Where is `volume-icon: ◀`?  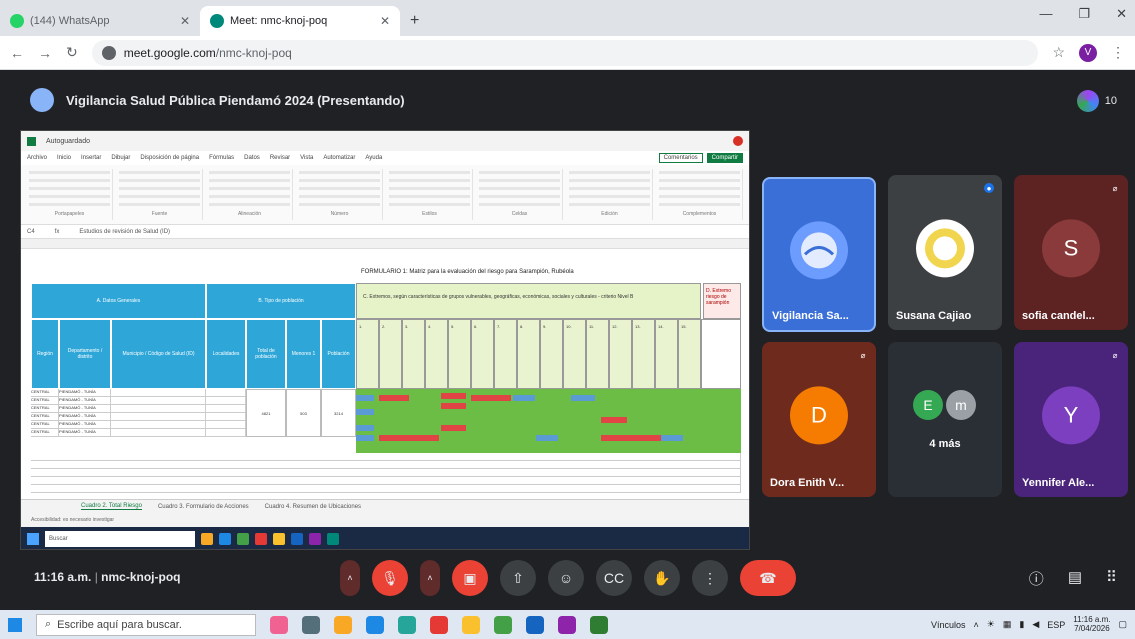 volume-icon: ◀ is located at coordinates (1035, 624).